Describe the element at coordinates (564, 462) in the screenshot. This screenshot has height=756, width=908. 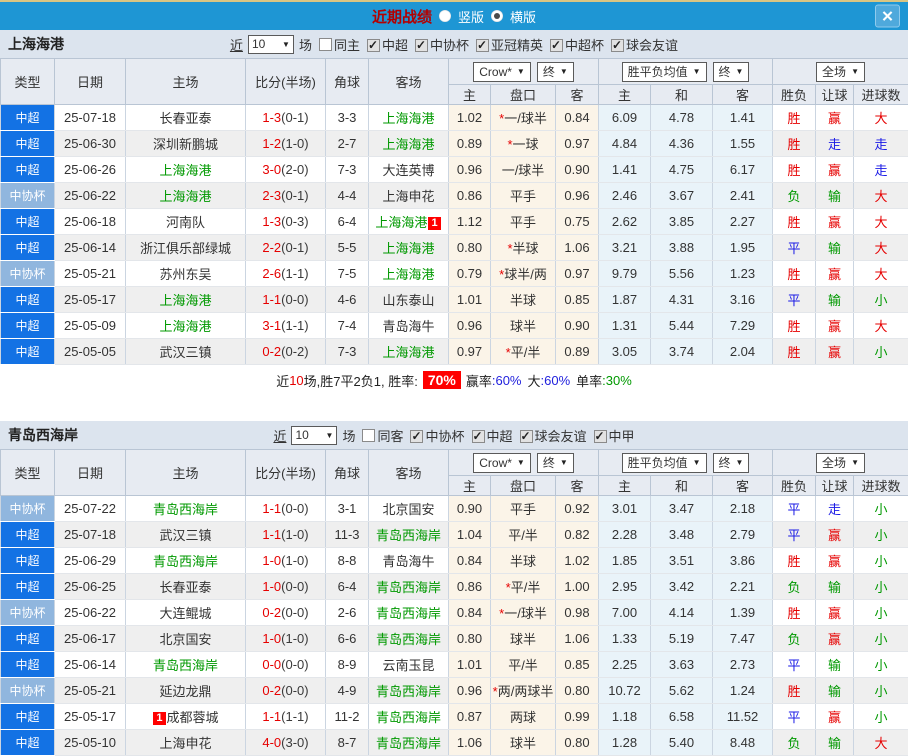
I see `chevron-down-icon: ▼` at that location.